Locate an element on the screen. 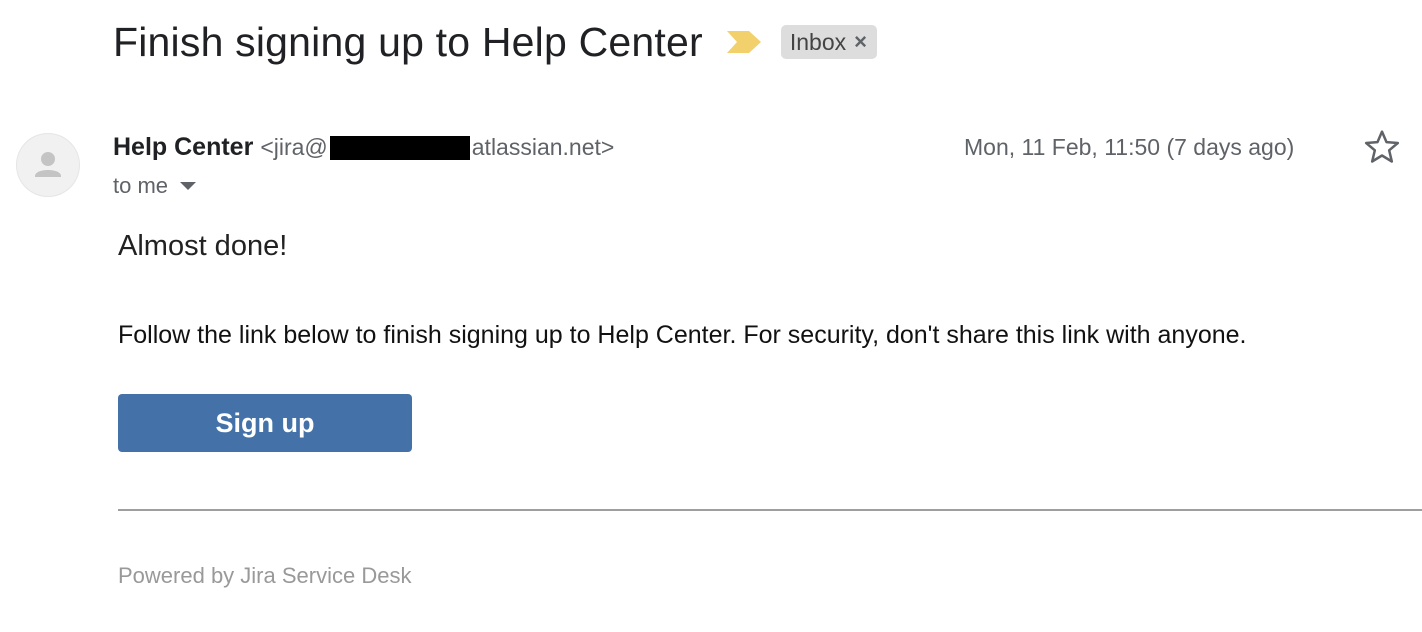  recipient-label: to me is located at coordinates (141, 185).